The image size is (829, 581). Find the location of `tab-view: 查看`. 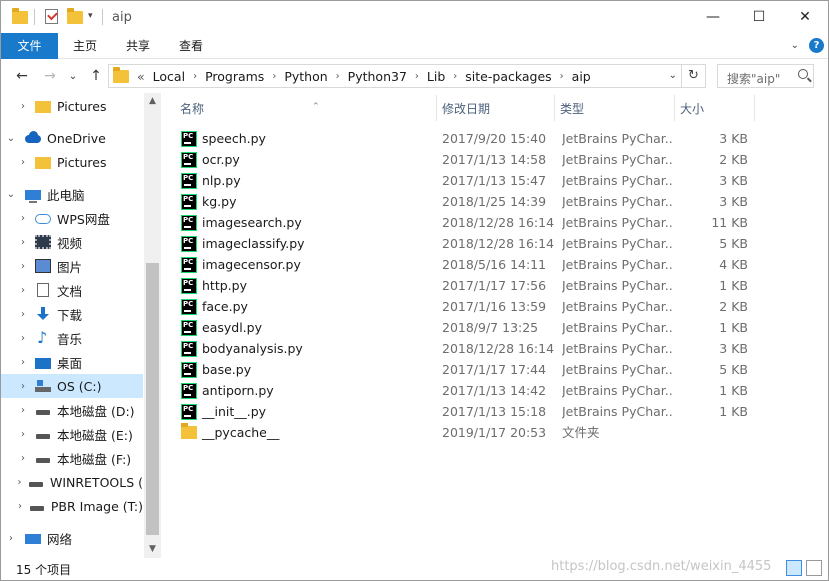

tab-view: 查看 is located at coordinates (191, 46).